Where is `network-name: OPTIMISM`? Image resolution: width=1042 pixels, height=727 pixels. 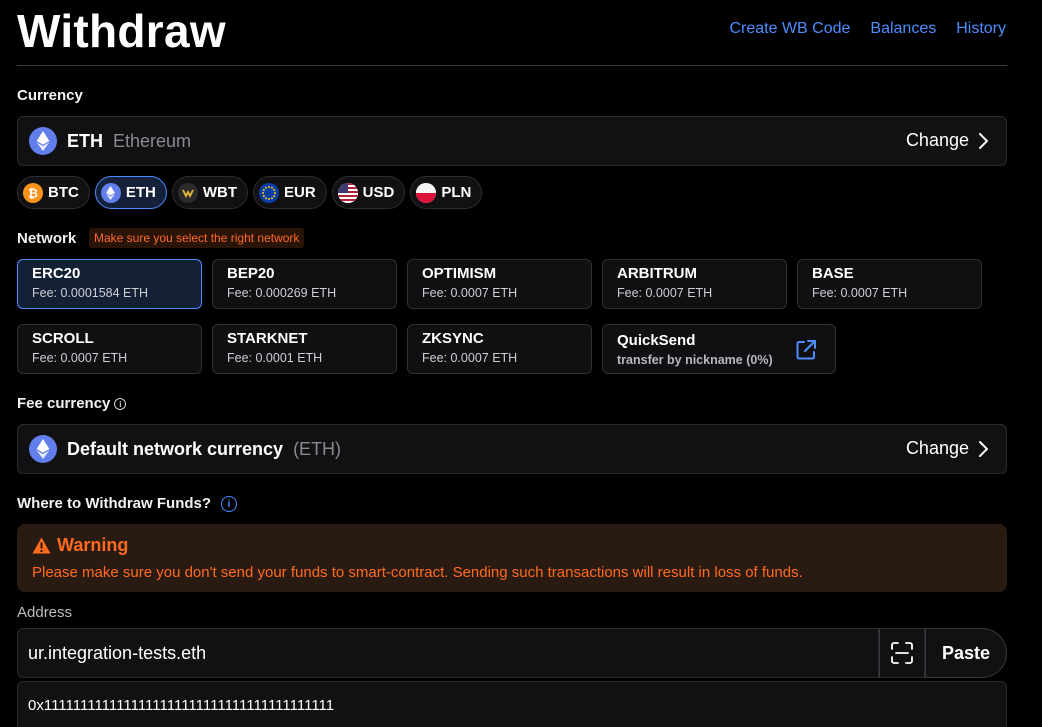 network-name: OPTIMISM is located at coordinates (459, 273).